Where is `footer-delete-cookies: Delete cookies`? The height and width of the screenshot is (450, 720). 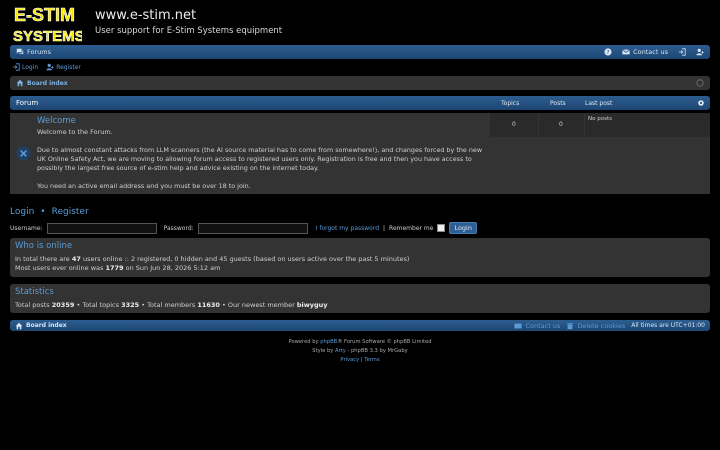
footer-delete-cookies: Delete cookies is located at coordinates (595, 326).